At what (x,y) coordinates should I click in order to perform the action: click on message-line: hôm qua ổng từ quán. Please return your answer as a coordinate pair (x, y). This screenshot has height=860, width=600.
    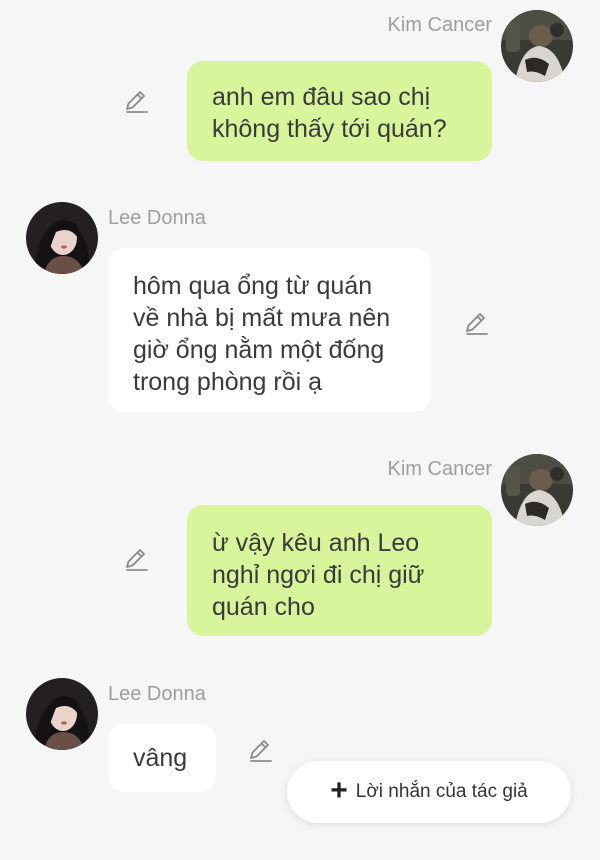
    Looking at the image, I should click on (253, 286).